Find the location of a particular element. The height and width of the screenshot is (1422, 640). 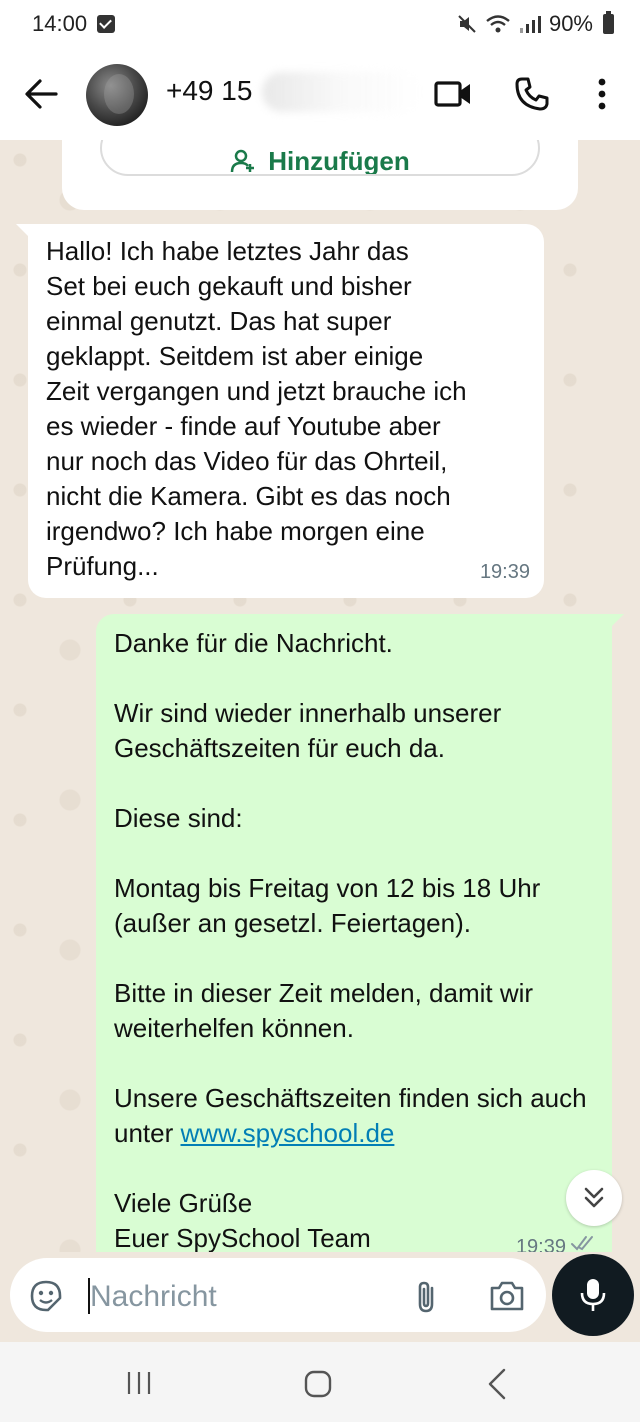

battery-icon is located at coordinates (608, 22).